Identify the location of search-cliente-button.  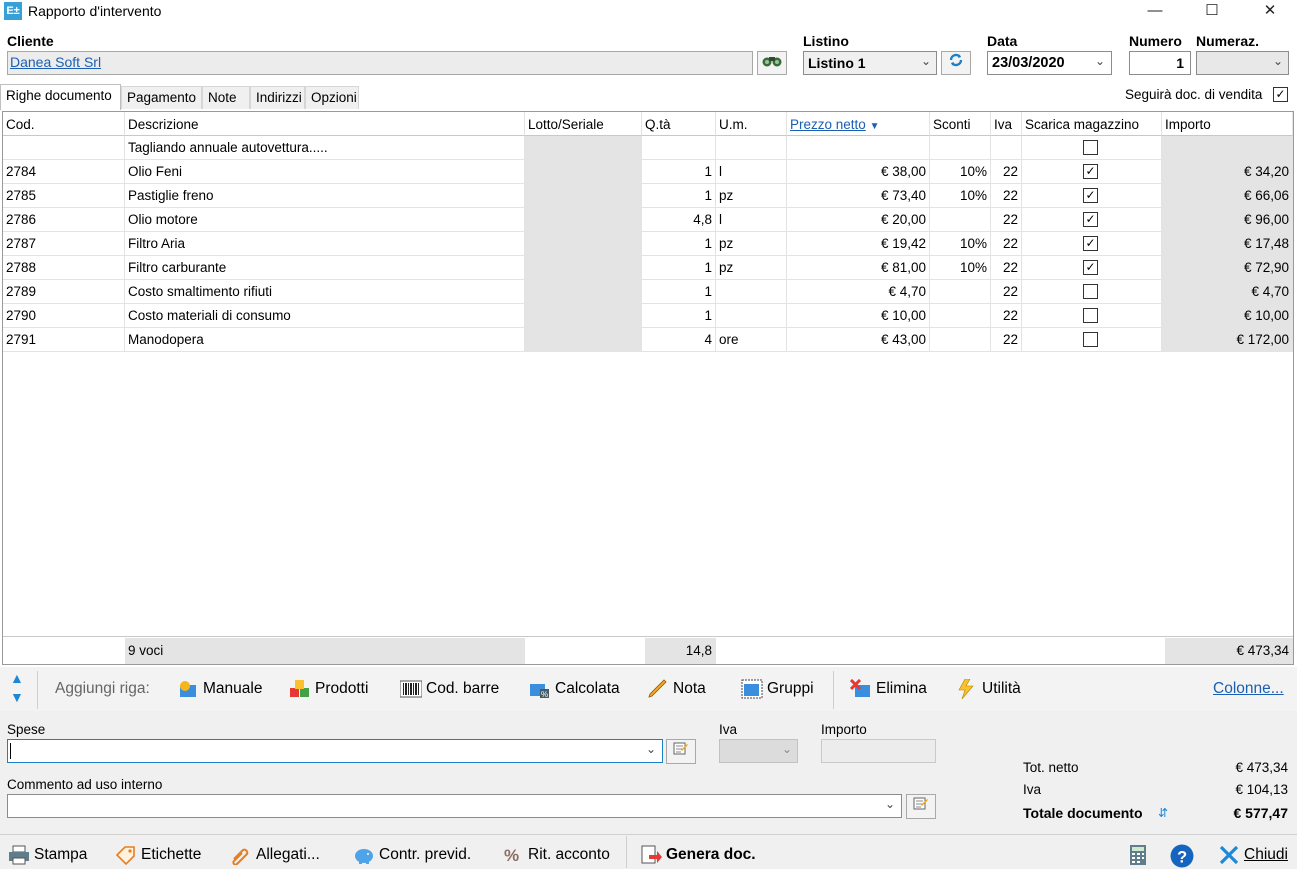
(772, 63).